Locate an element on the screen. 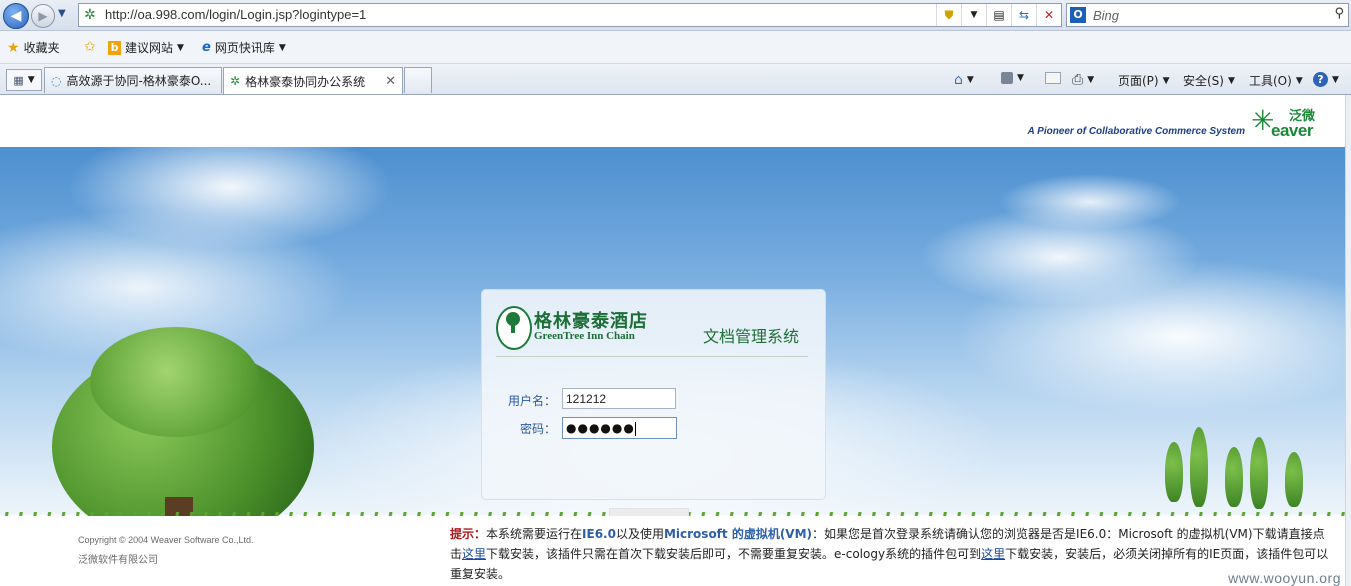 This screenshot has width=1351, height=586. password-input: ●●●●●● is located at coordinates (619, 428).